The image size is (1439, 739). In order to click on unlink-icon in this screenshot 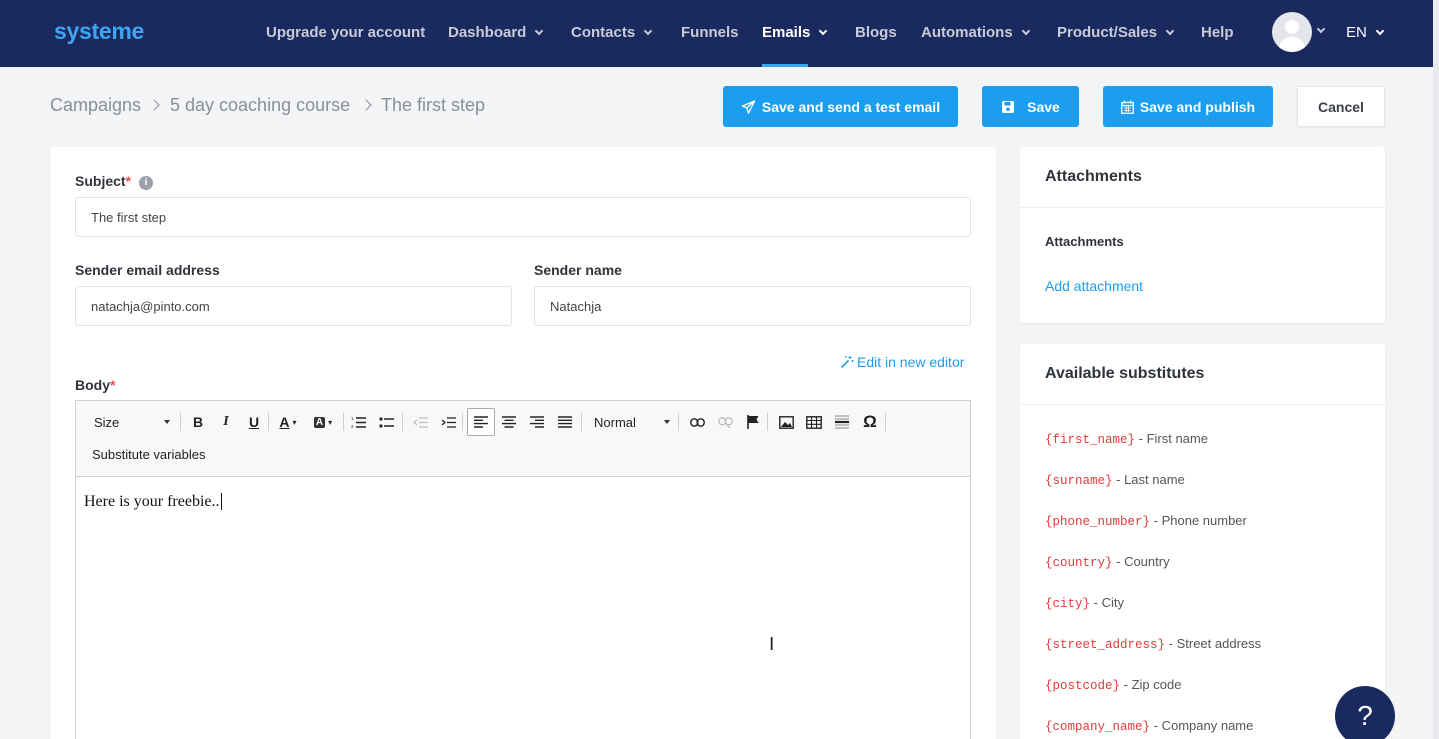, I will do `click(725, 422)`.